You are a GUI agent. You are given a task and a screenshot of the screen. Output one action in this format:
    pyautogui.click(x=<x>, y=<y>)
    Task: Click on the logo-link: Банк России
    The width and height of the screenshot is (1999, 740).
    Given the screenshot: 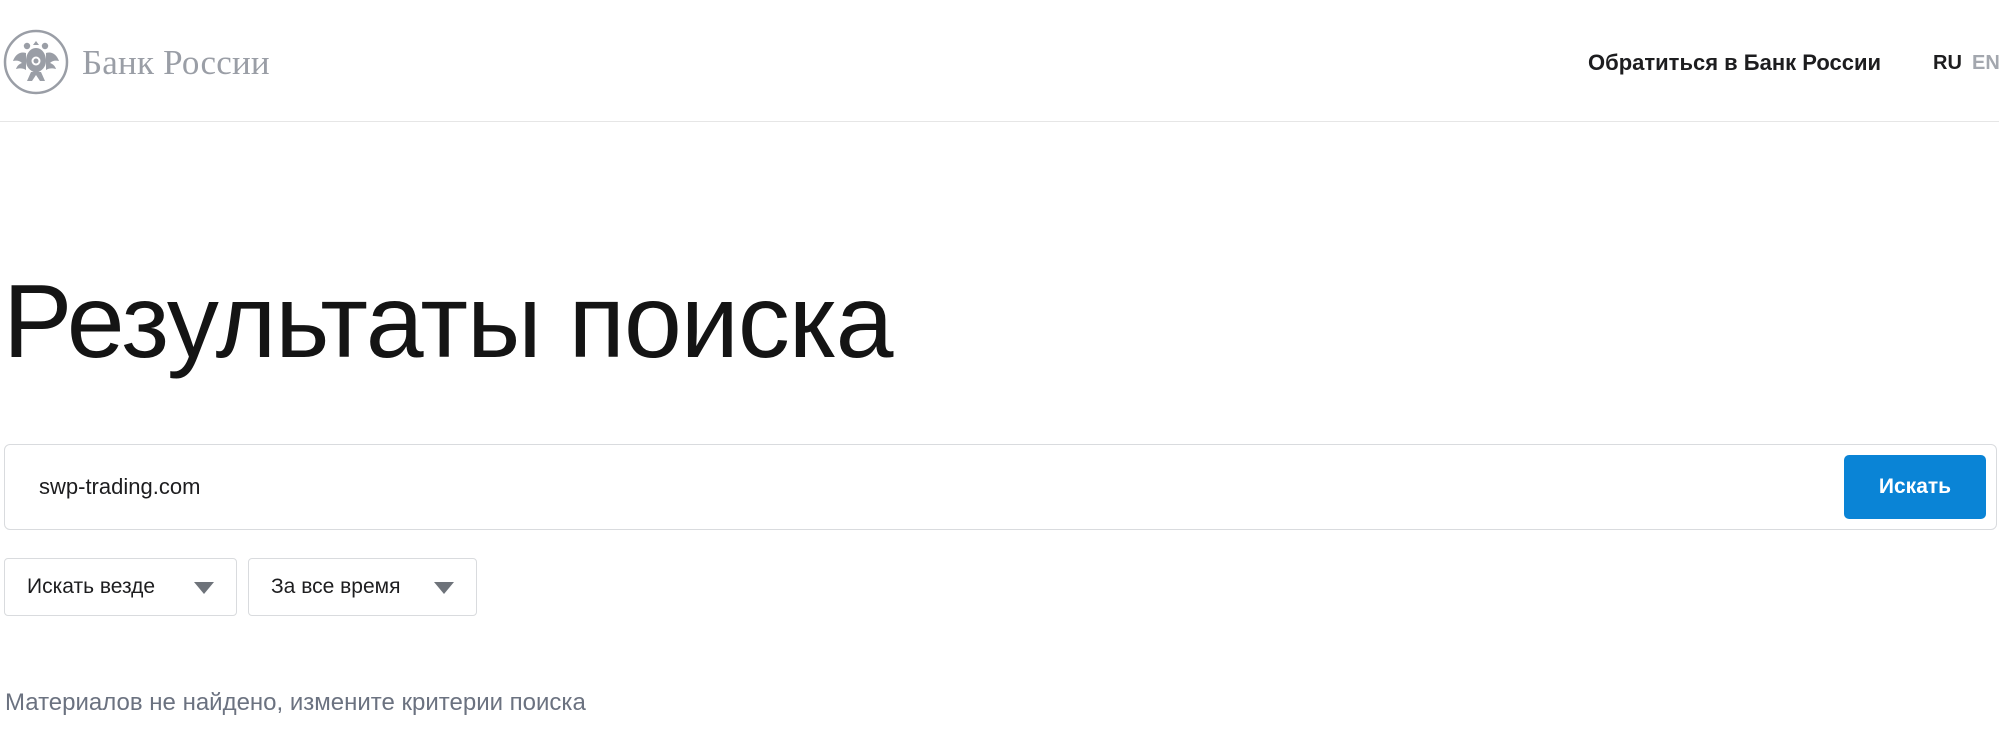 What is the action you would take?
    pyautogui.click(x=136, y=62)
    